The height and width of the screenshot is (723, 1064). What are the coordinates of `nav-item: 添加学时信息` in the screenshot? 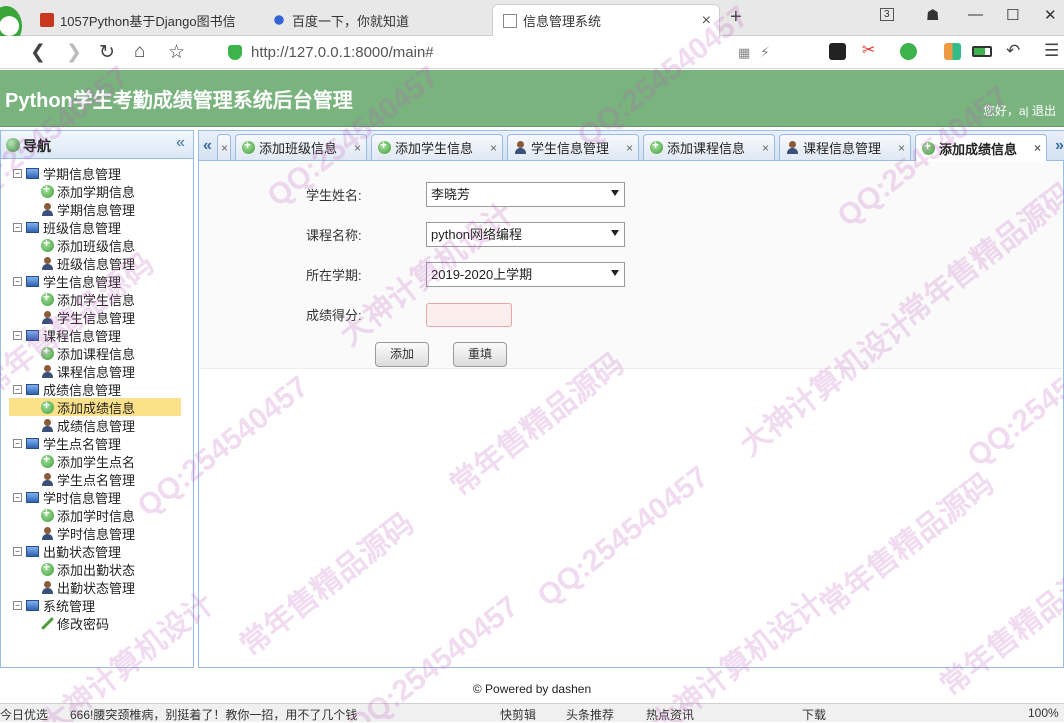 It's located at (103, 515).